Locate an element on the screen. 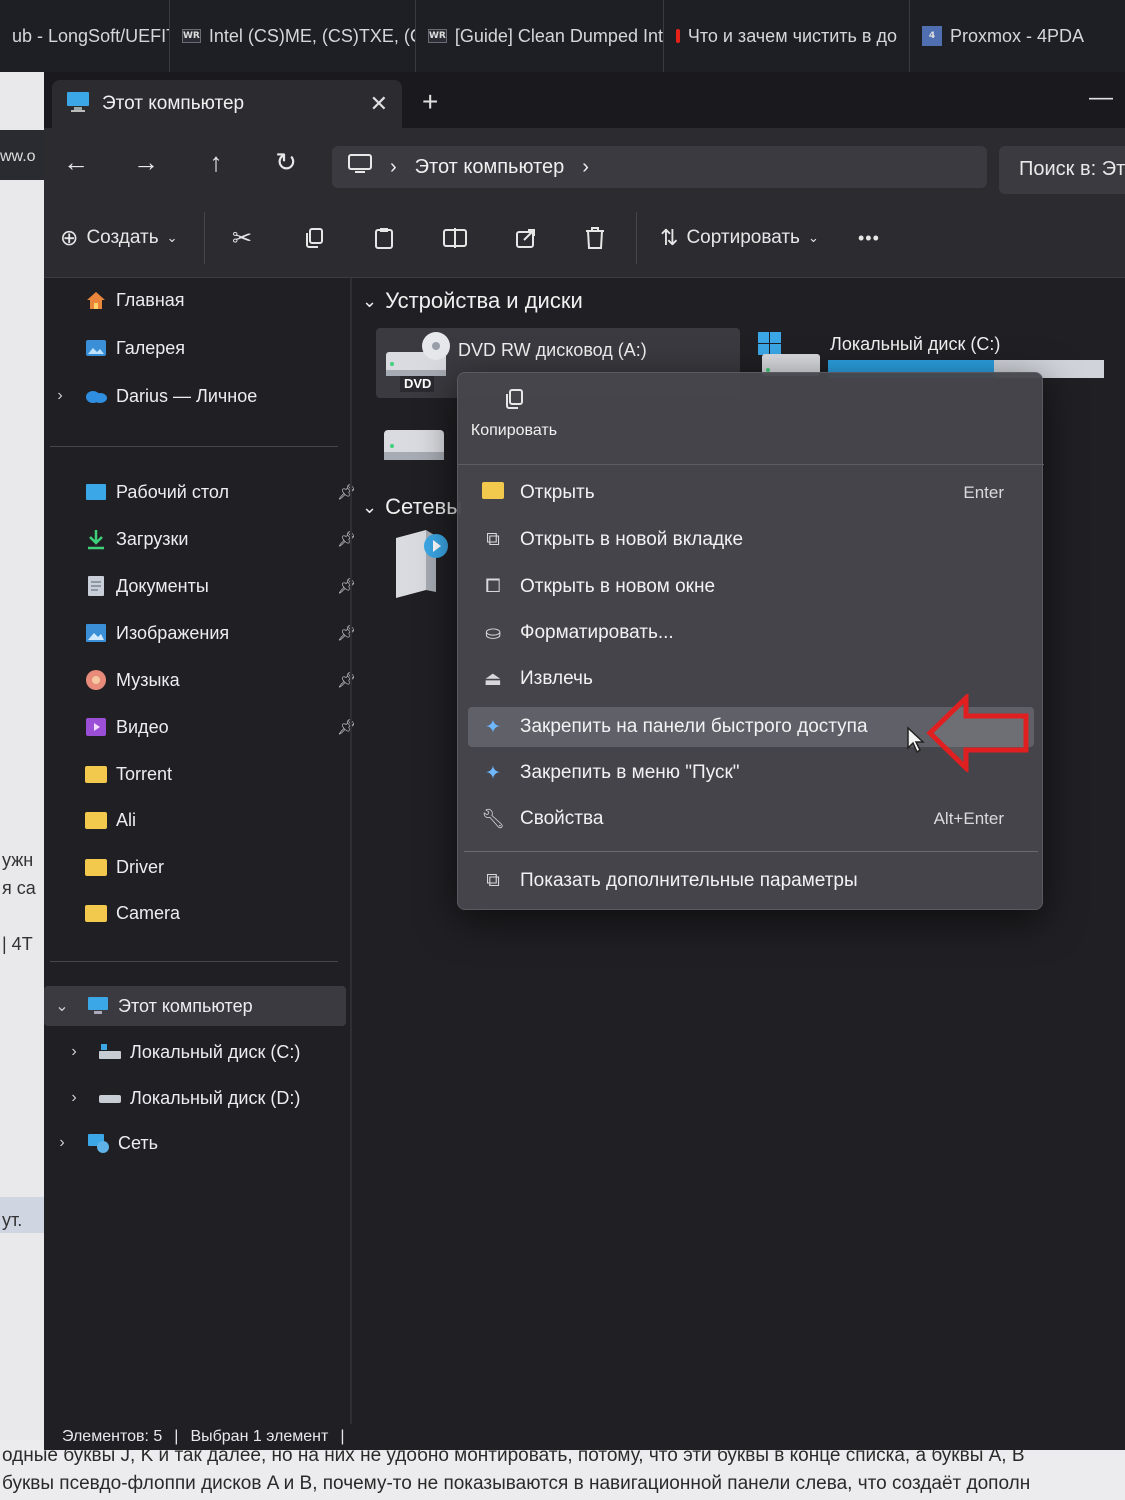  menu-item-label: Открыть в новом окне is located at coordinates (618, 586).